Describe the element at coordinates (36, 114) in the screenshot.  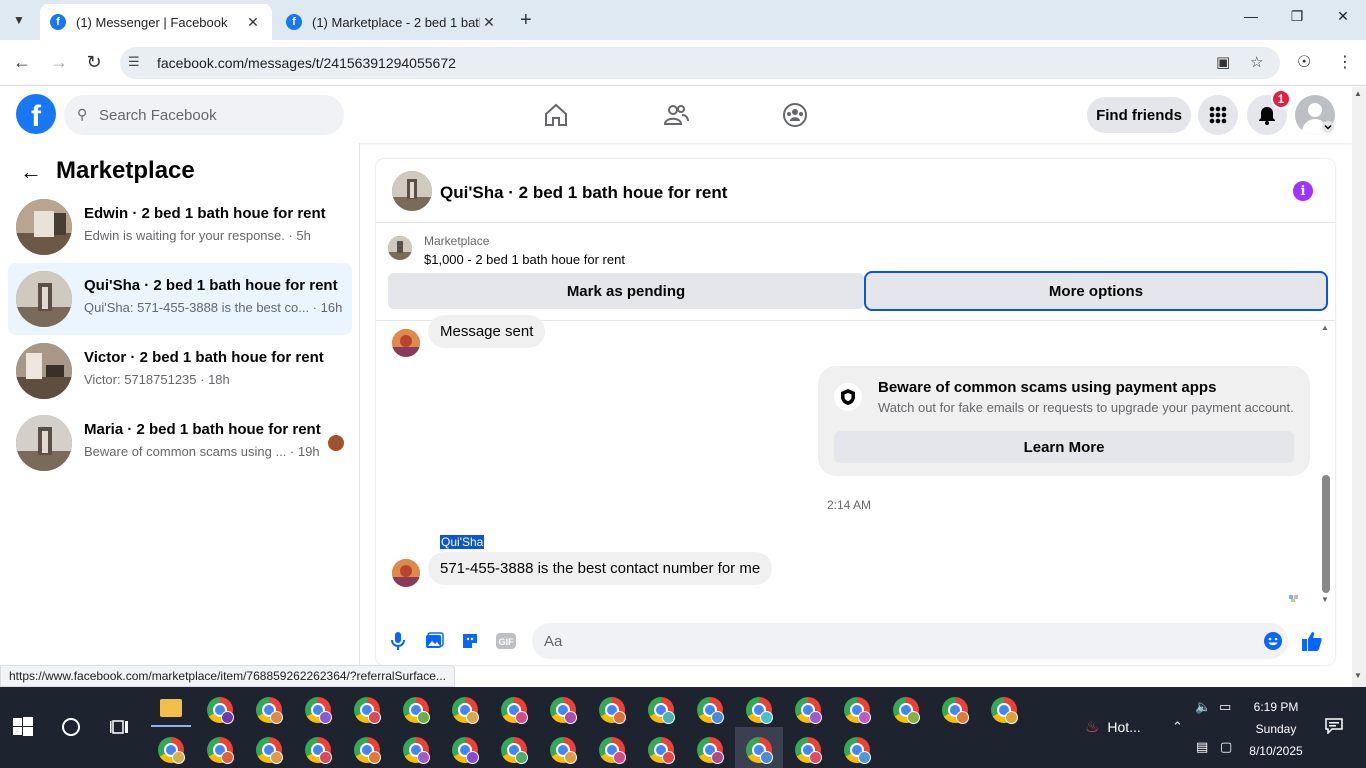
I see `facebook-logo-icon: f` at that location.